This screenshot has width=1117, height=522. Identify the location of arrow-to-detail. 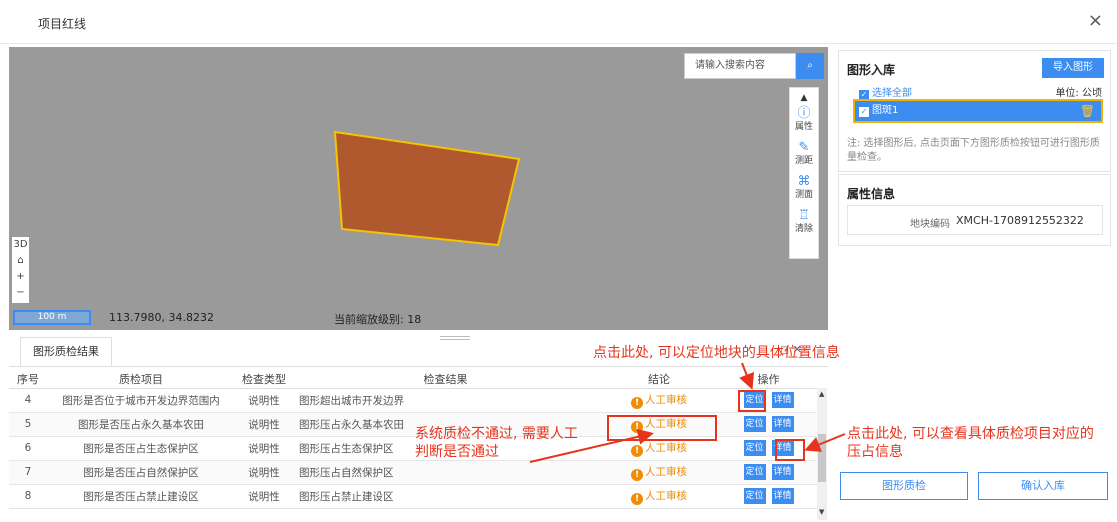
(825, 442).